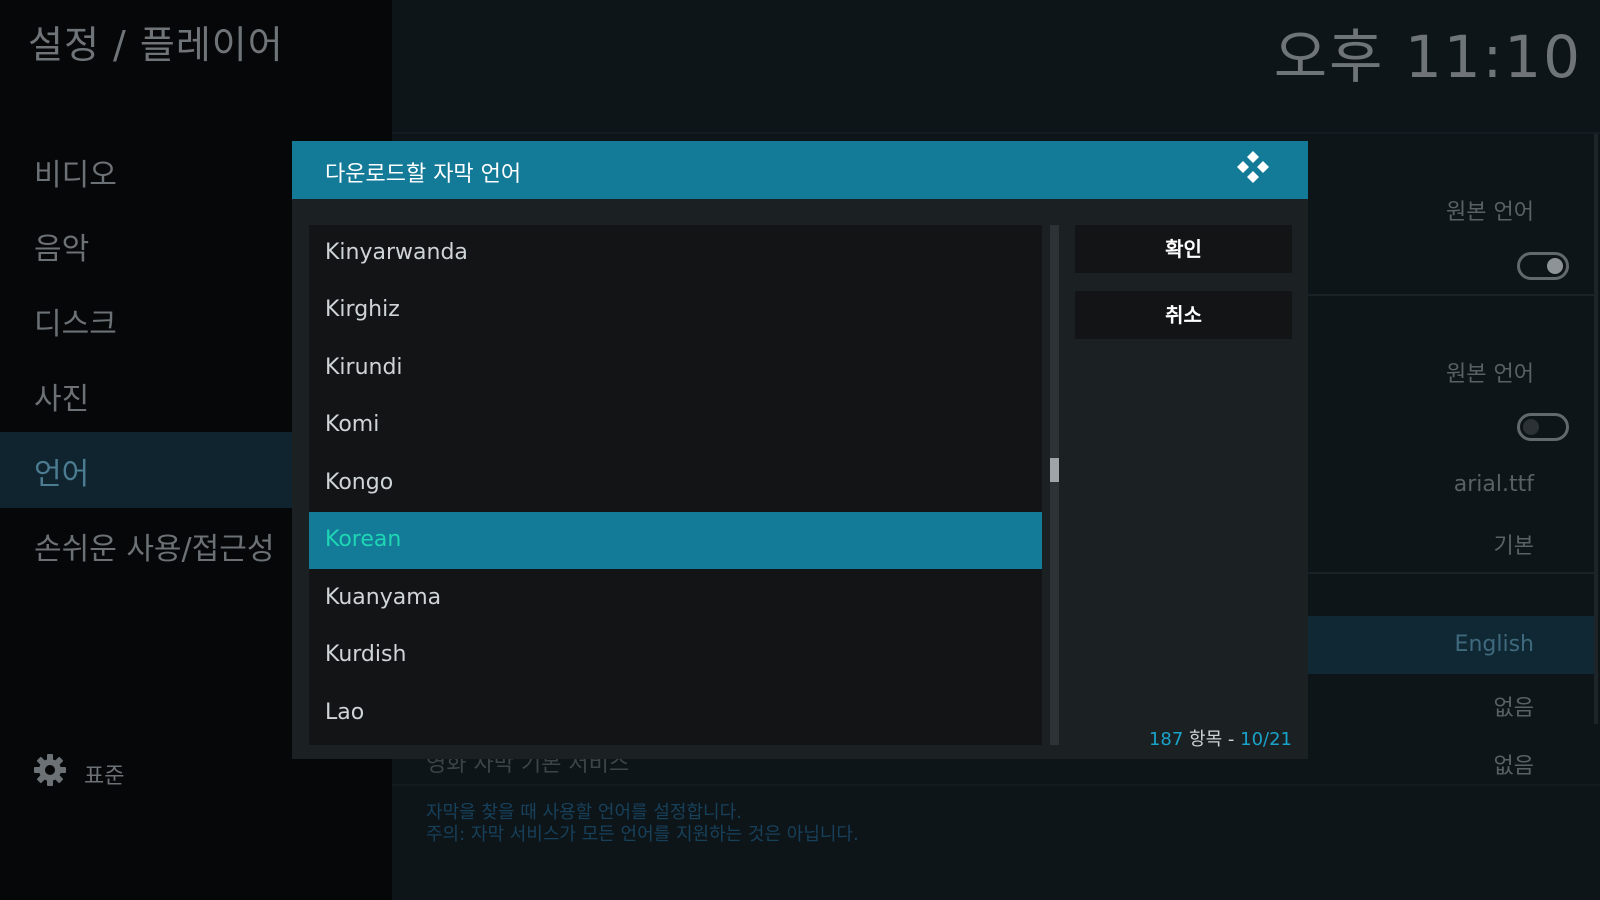 Image resolution: width=1600 pixels, height=900 pixels. I want to click on list-scrollbar, so click(1054, 485).